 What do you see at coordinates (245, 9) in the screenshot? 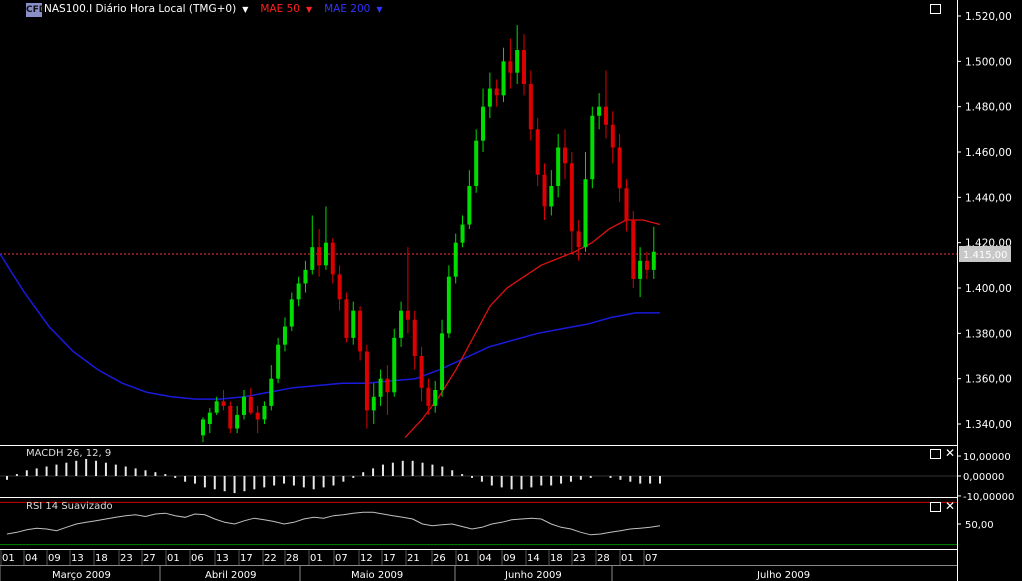
I see `symbol-dropdown-icon: ▼` at bounding box center [245, 9].